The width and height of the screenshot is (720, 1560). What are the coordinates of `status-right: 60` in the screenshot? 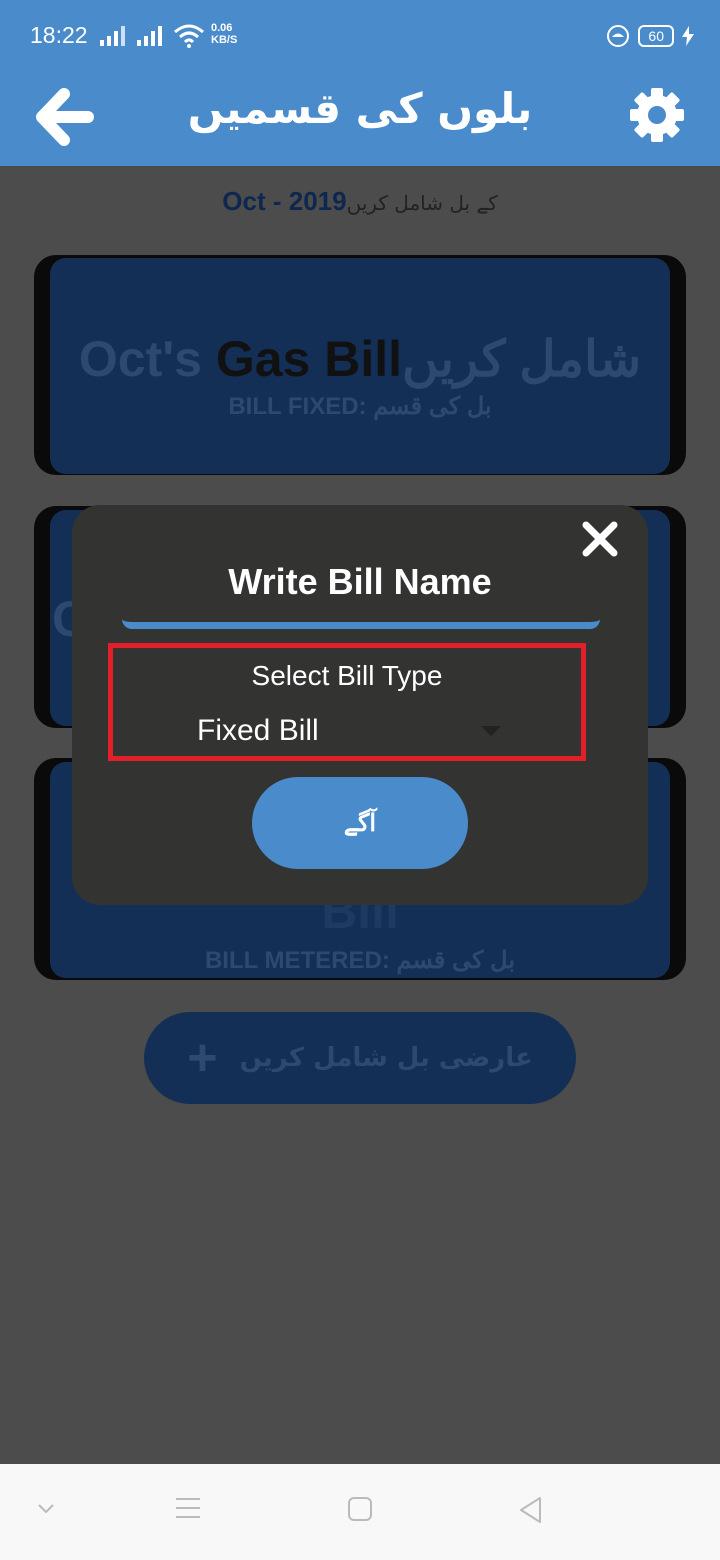 It's located at (650, 36).